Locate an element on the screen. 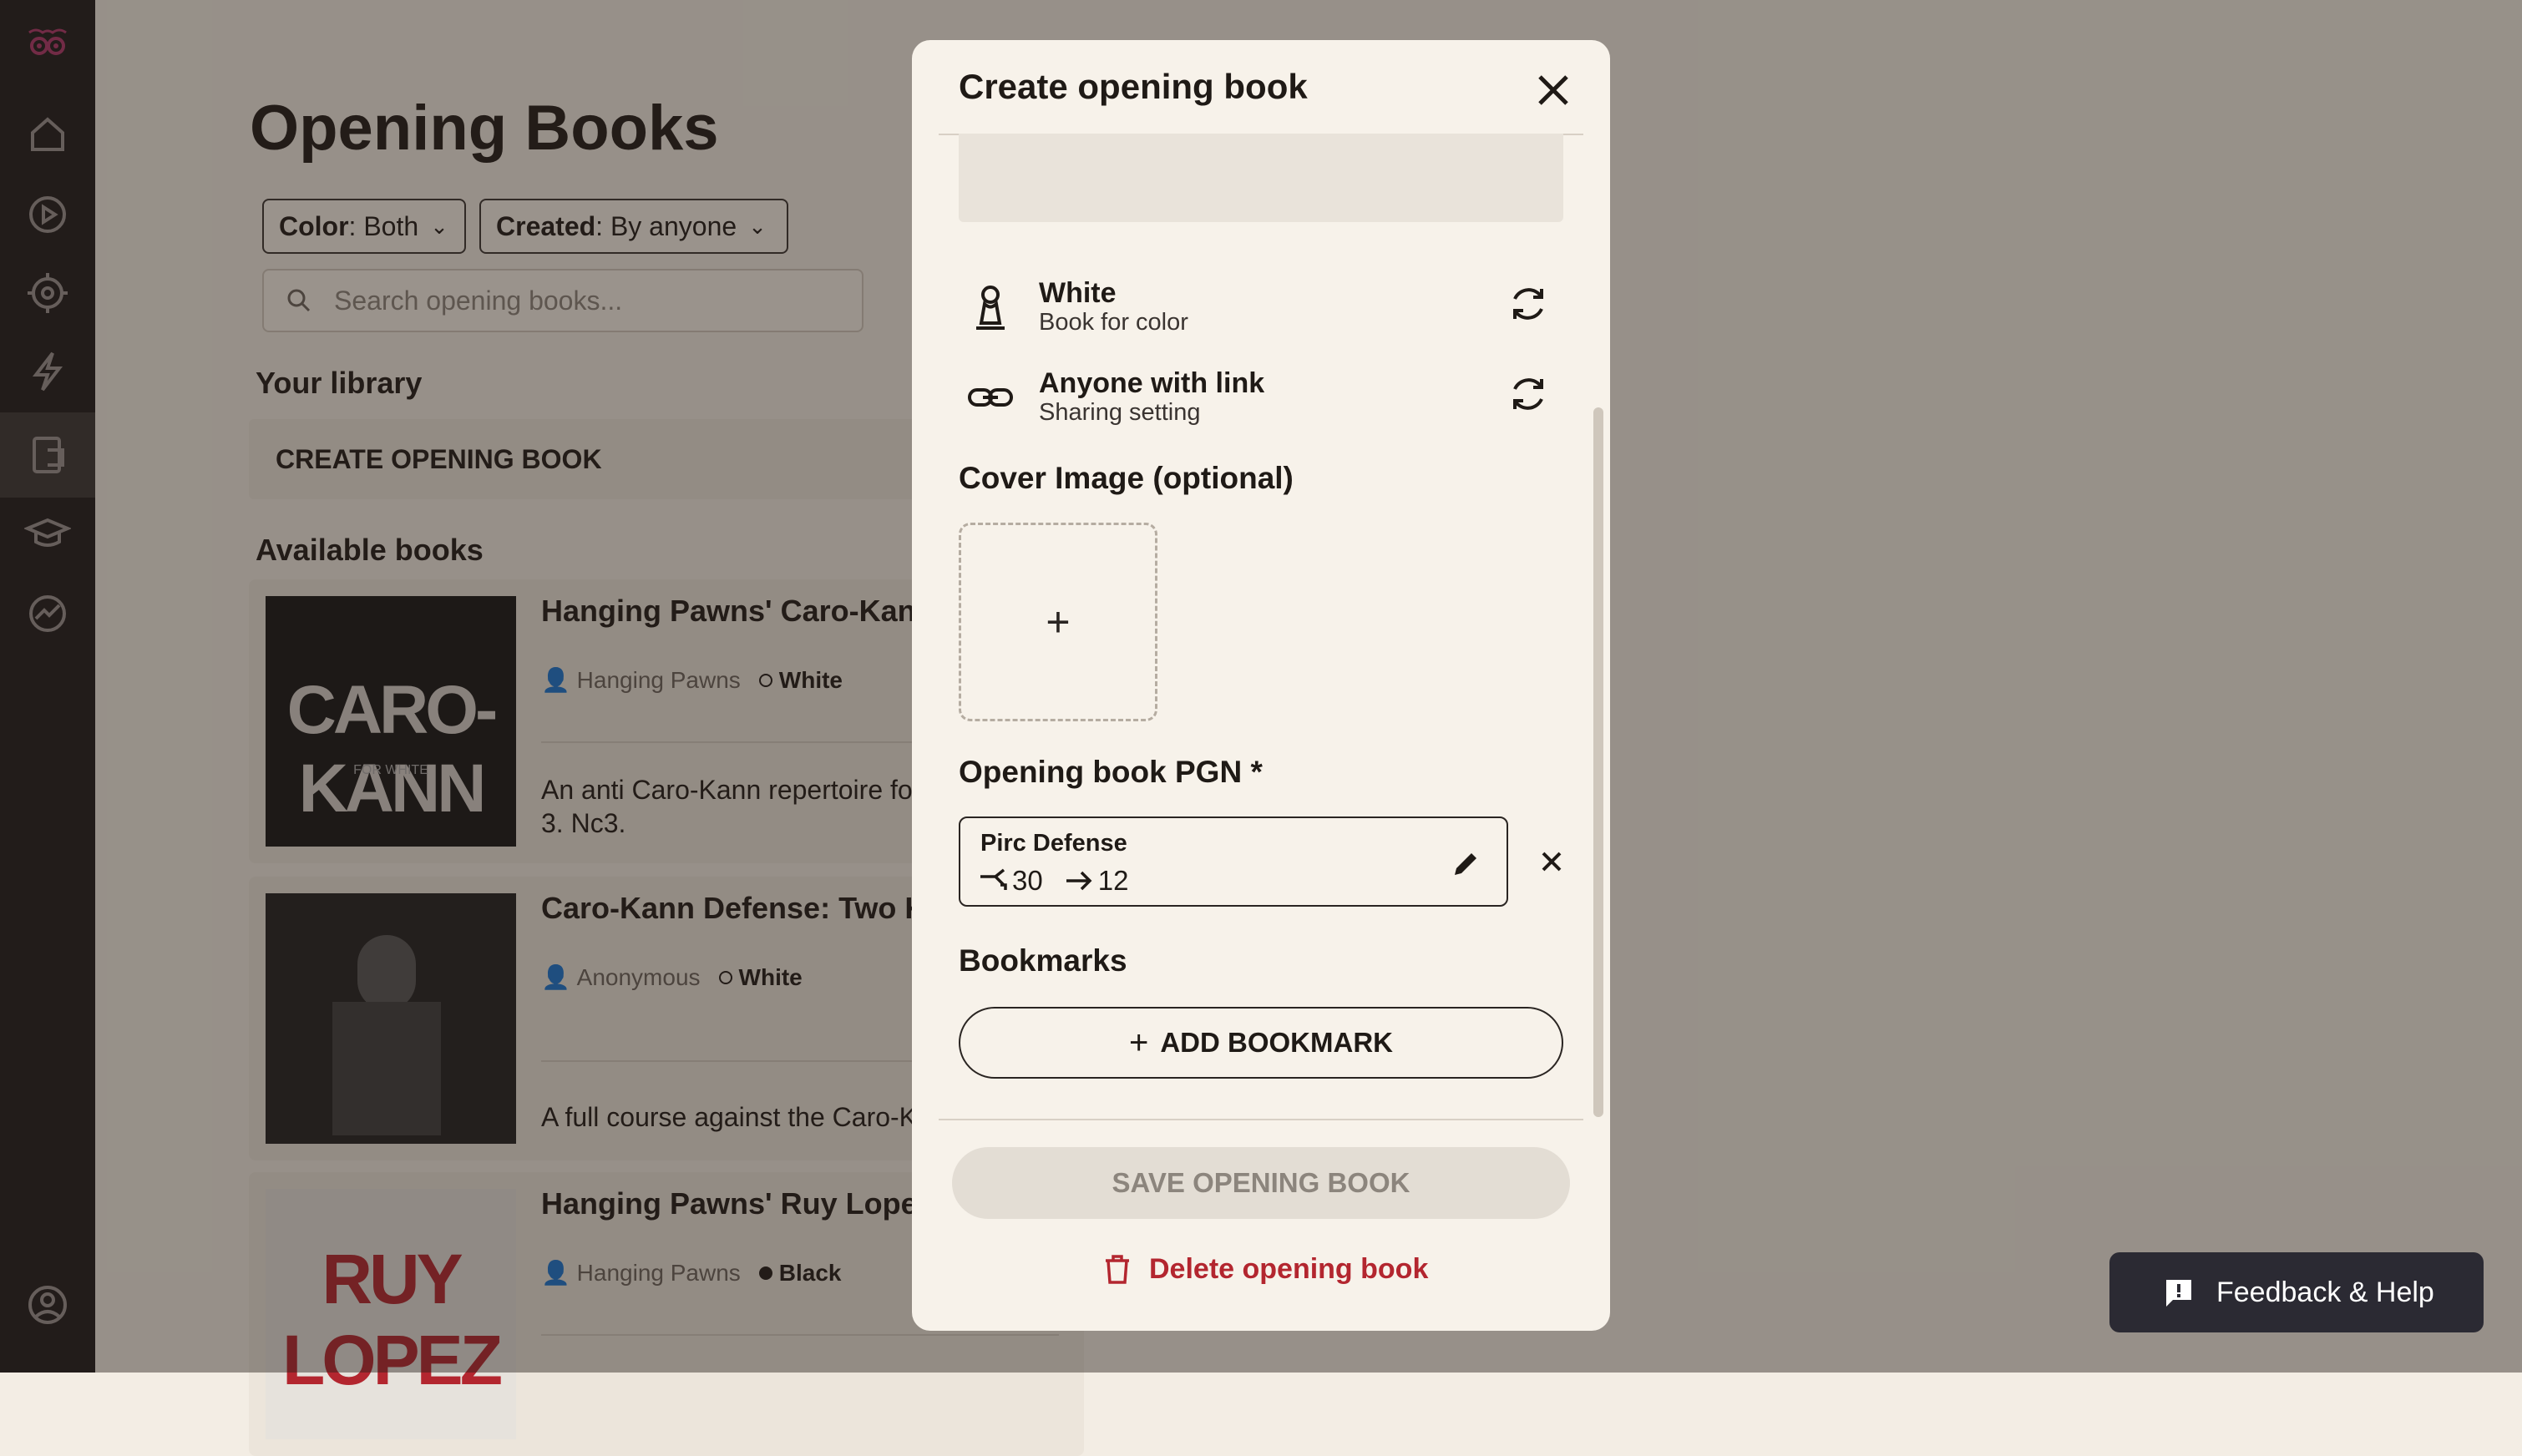 The image size is (2522, 1456). close-button is located at coordinates (1553, 90).